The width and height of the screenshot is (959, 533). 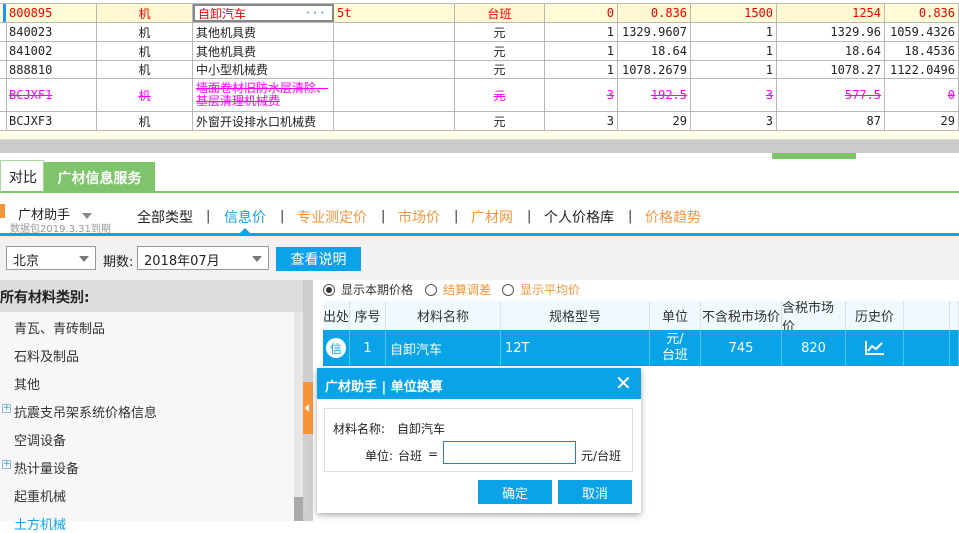 I want to click on grid-cell-c2: 192.5, so click(x=654, y=95).